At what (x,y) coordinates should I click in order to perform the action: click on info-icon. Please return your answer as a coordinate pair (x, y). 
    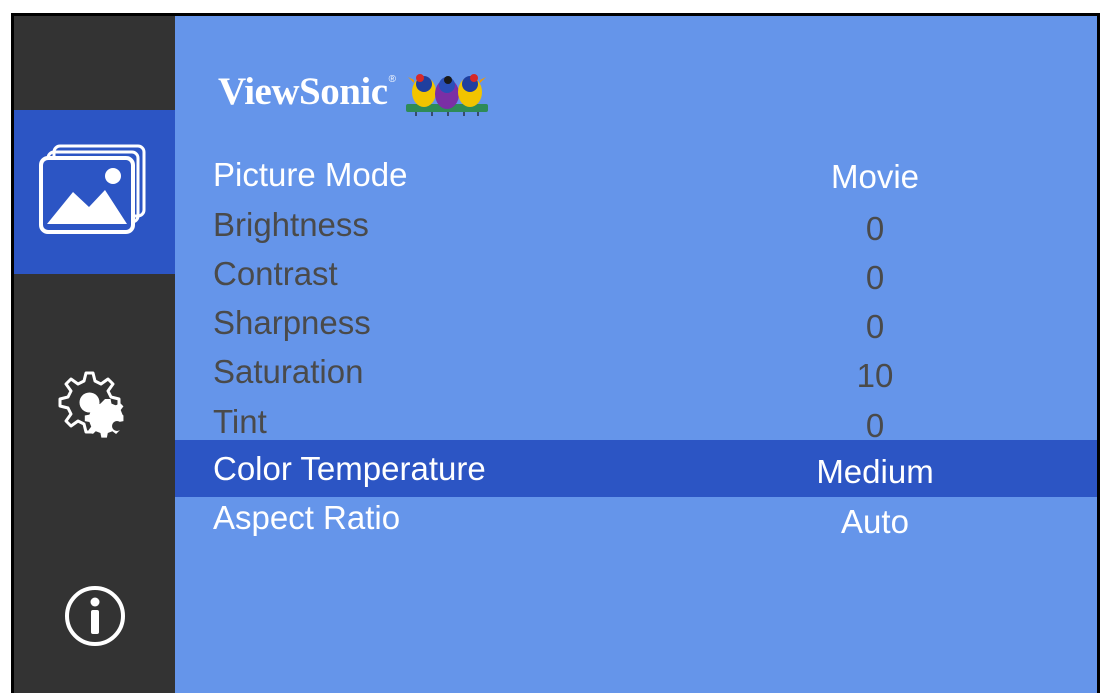
    Looking at the image, I should click on (94, 616).